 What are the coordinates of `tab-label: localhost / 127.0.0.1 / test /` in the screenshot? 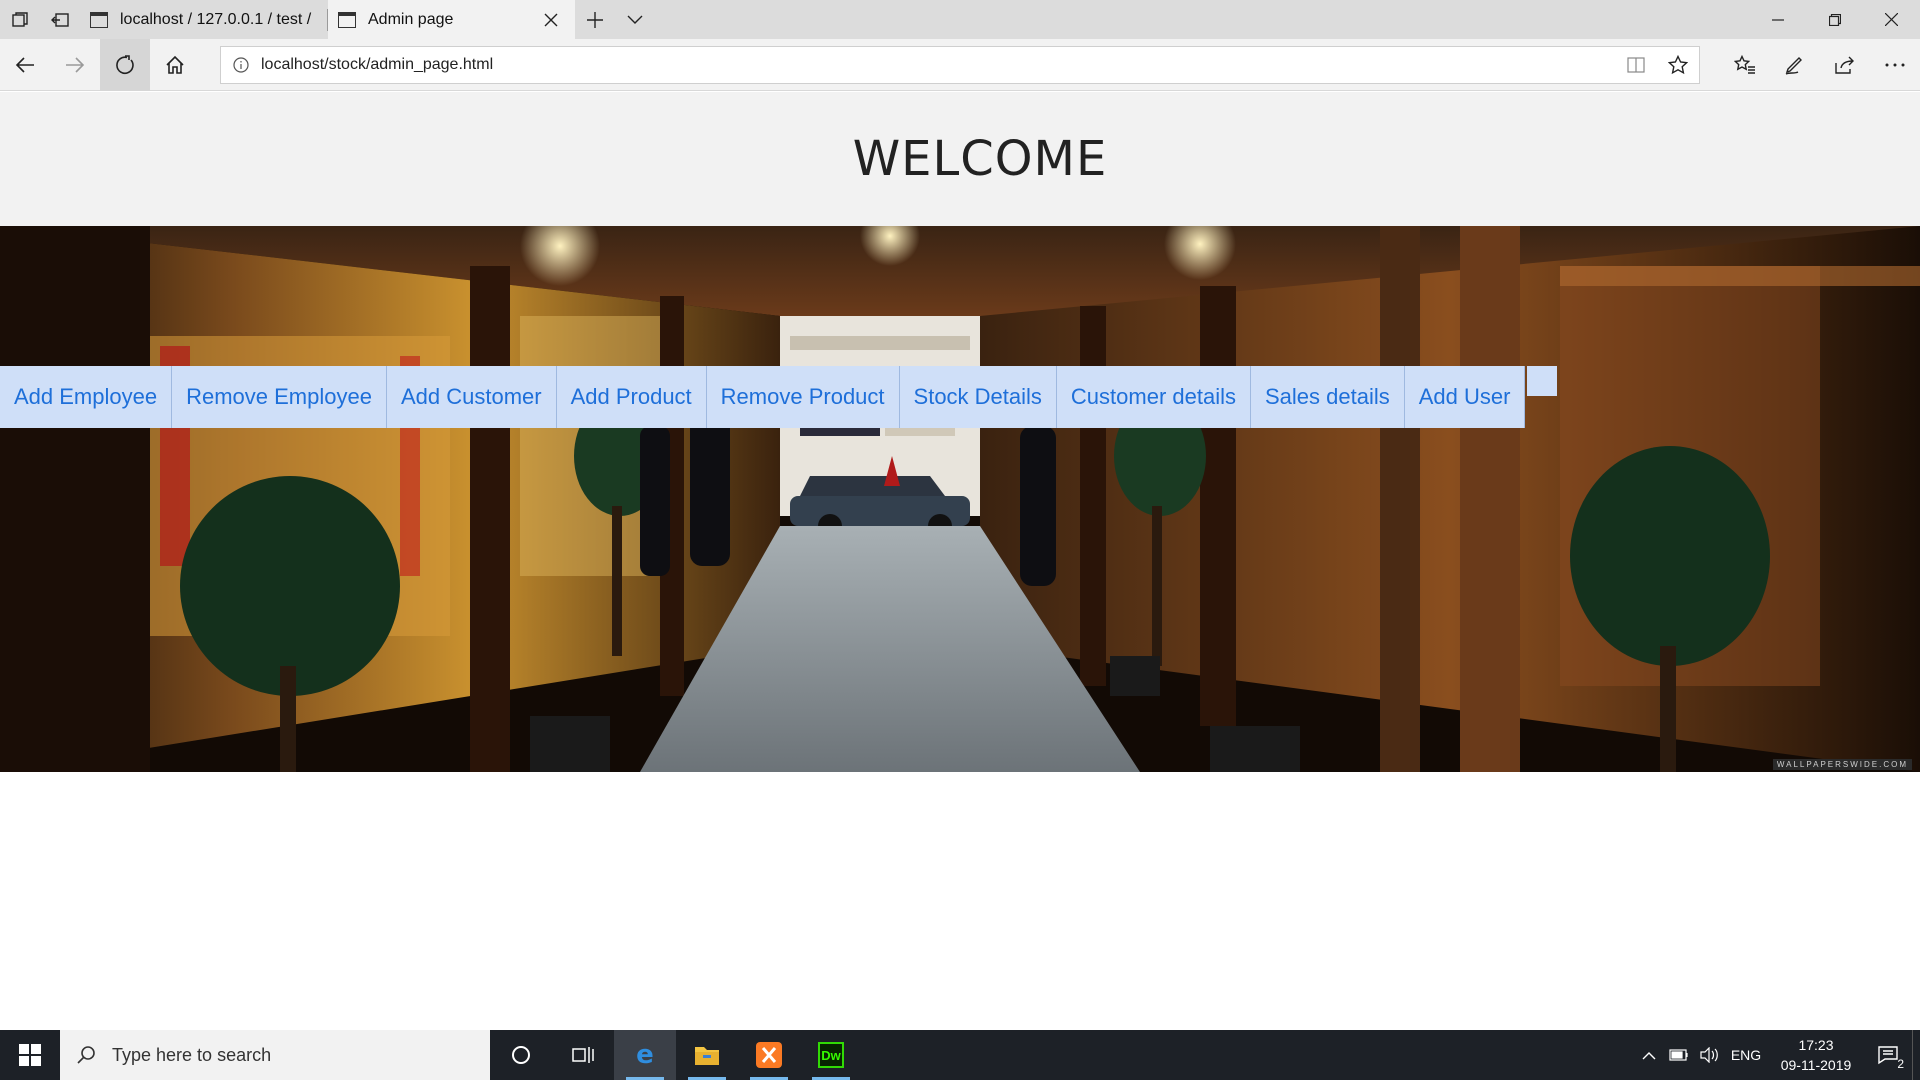 It's located at (216, 19).